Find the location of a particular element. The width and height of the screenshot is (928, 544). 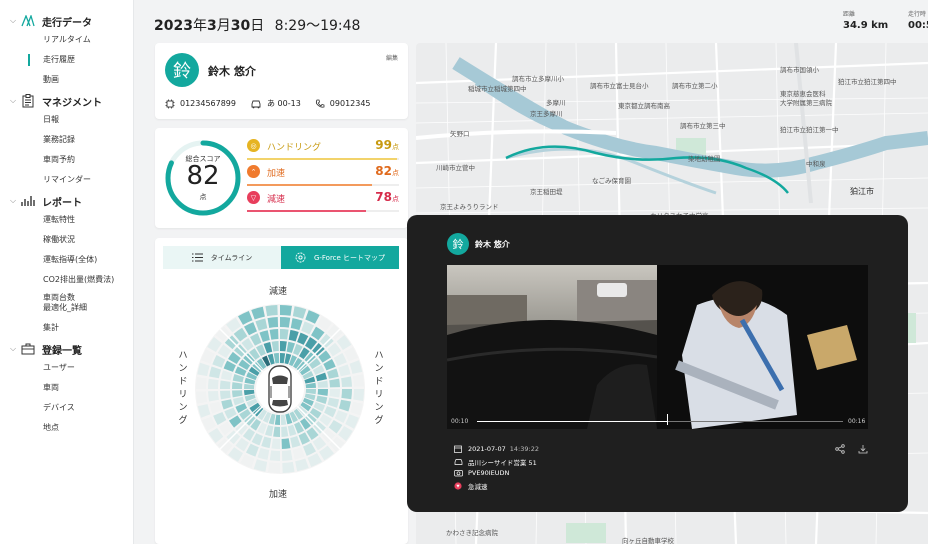

video-player is located at coordinates (657, 347).